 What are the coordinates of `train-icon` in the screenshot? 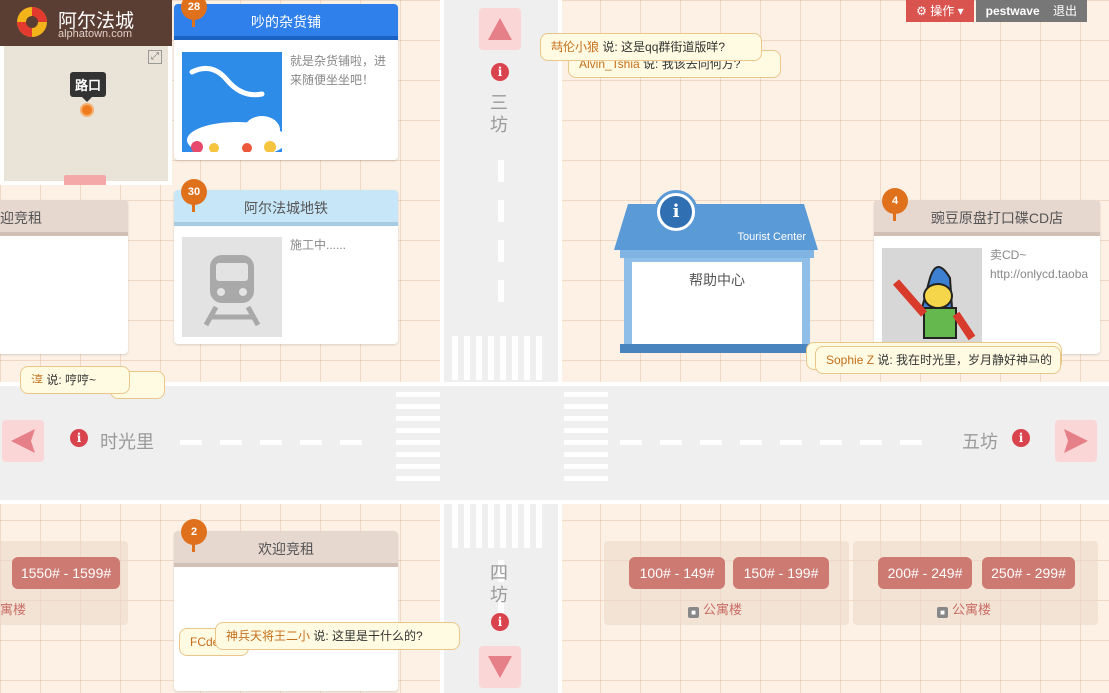 It's located at (232, 287).